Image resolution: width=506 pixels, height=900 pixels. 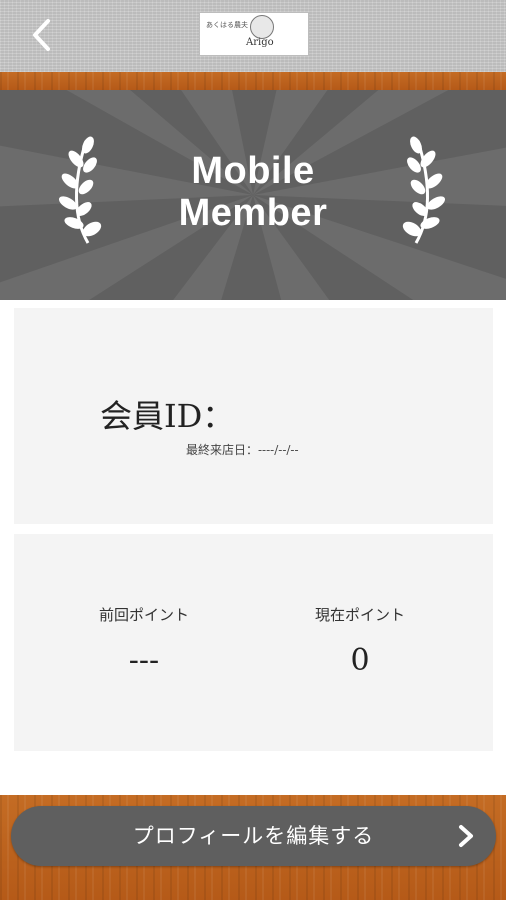 I want to click on member-id-label: 会員ID：, so click(x=167, y=416).